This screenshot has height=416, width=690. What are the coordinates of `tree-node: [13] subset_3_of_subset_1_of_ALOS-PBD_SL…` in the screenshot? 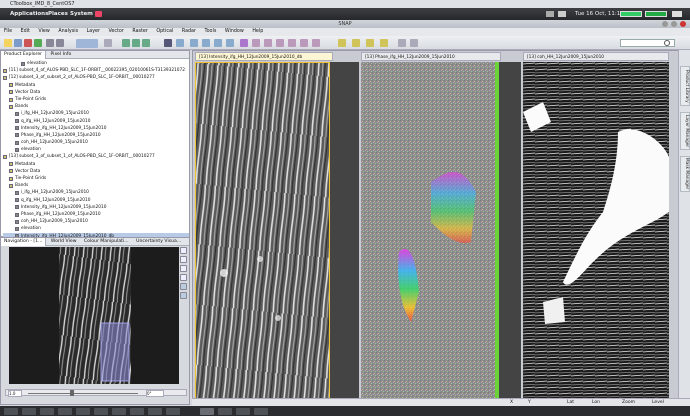 It's located at (96, 156).